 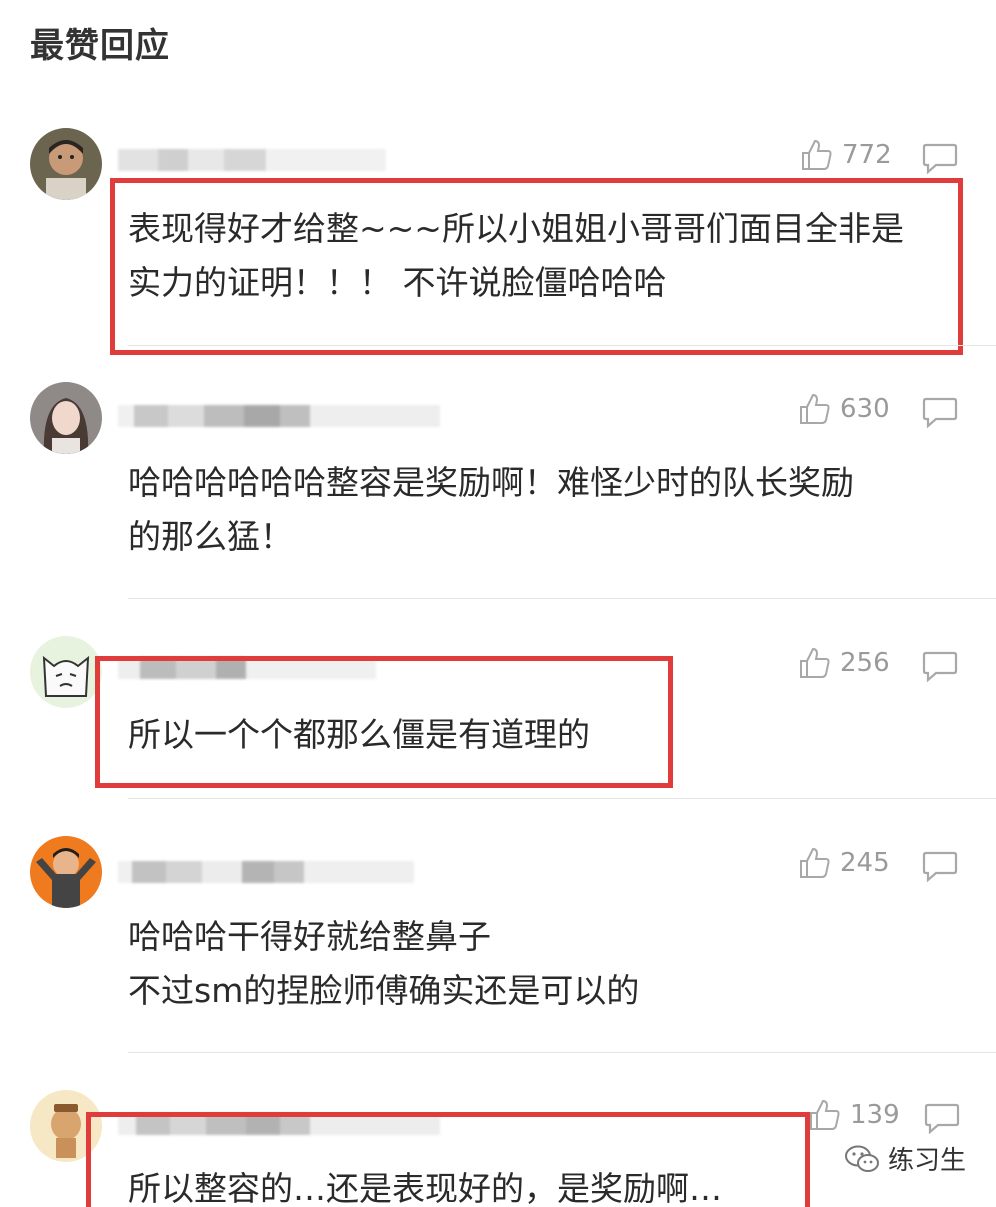 What do you see at coordinates (865, 409) in the screenshot?
I see `like-count: 630` at bounding box center [865, 409].